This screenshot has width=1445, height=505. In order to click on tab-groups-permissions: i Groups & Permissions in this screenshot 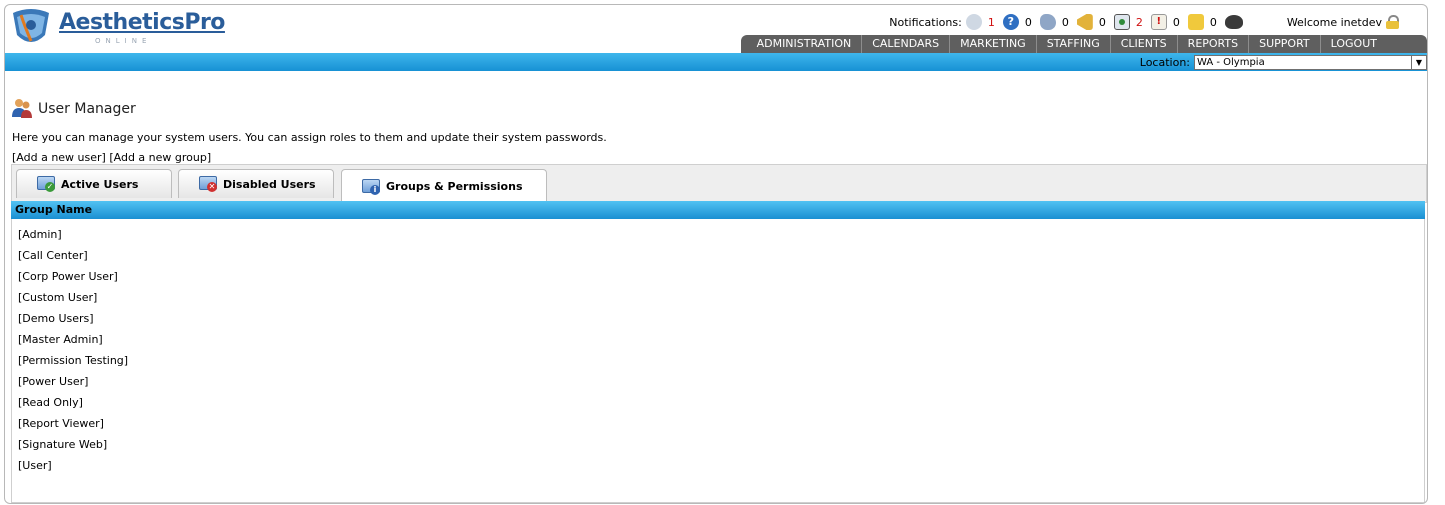, I will do `click(444, 186)`.